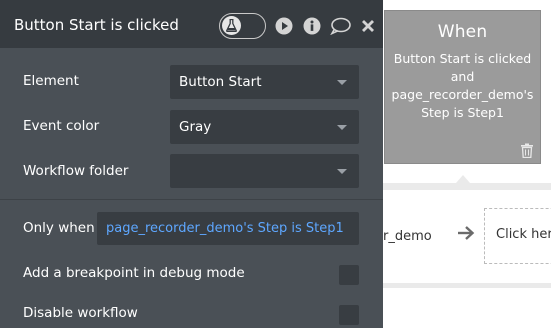 The width and height of the screenshot is (551, 328). Describe the element at coordinates (264, 127) in the screenshot. I see `event-color-dropdown: Gray` at that location.